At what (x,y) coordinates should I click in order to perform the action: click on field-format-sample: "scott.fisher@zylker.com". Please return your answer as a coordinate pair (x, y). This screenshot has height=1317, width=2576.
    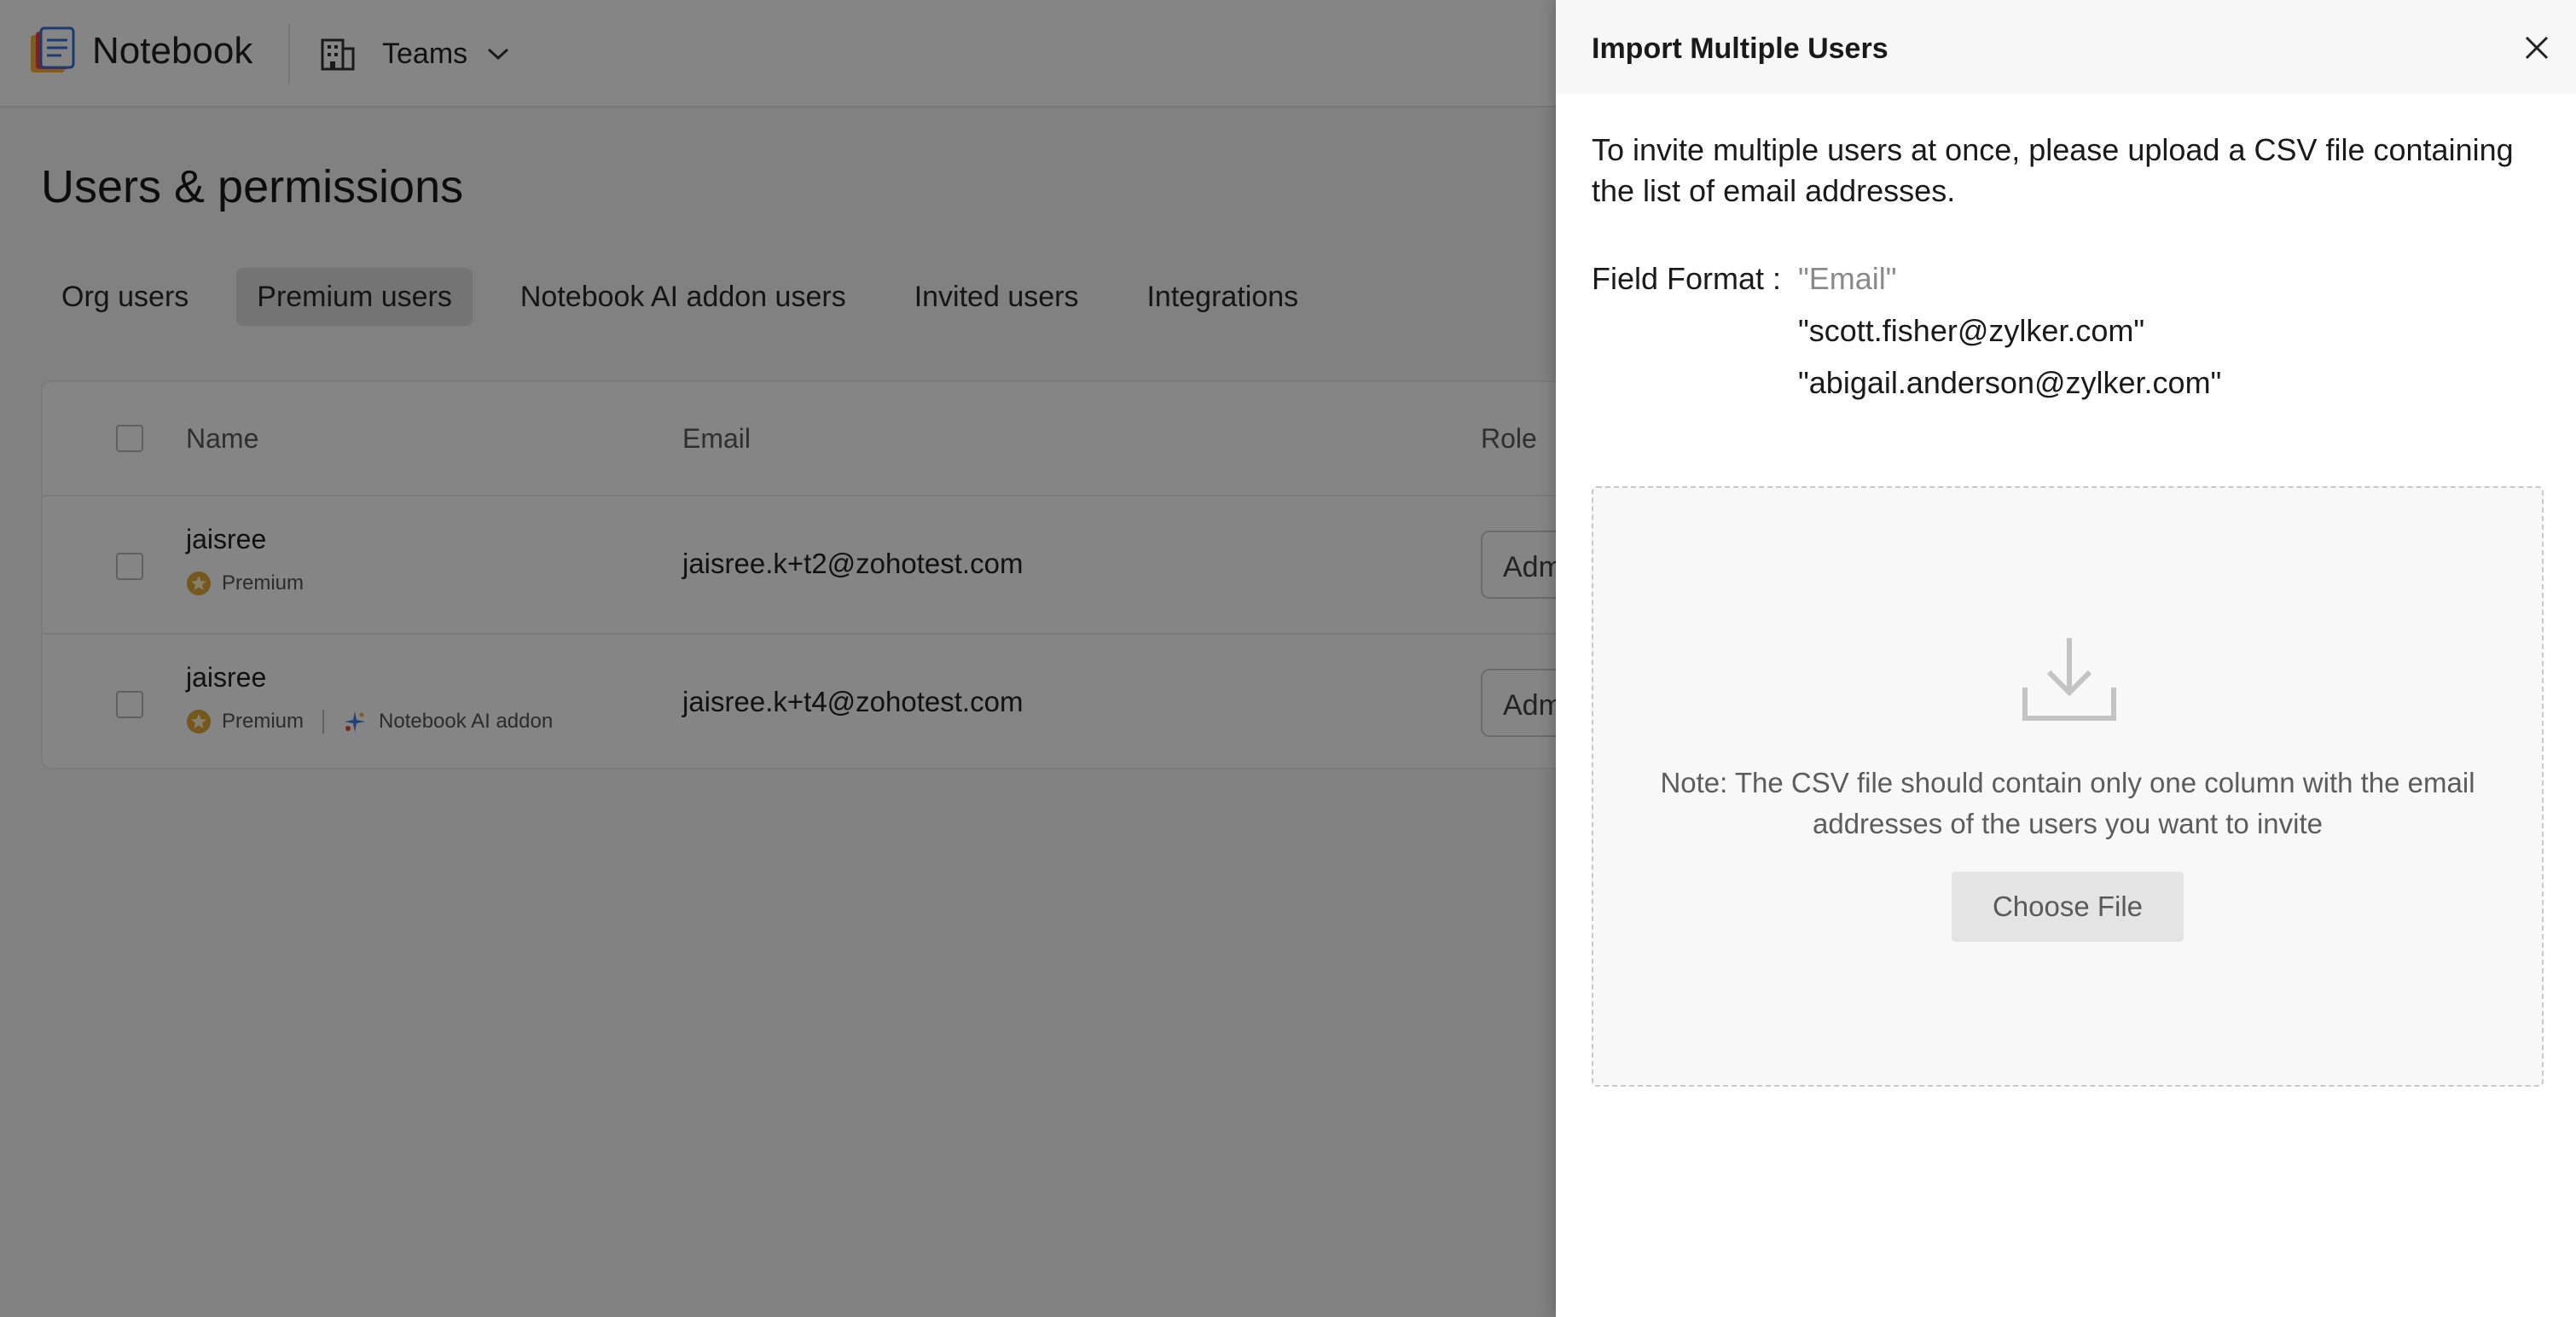
    Looking at the image, I should click on (1971, 330).